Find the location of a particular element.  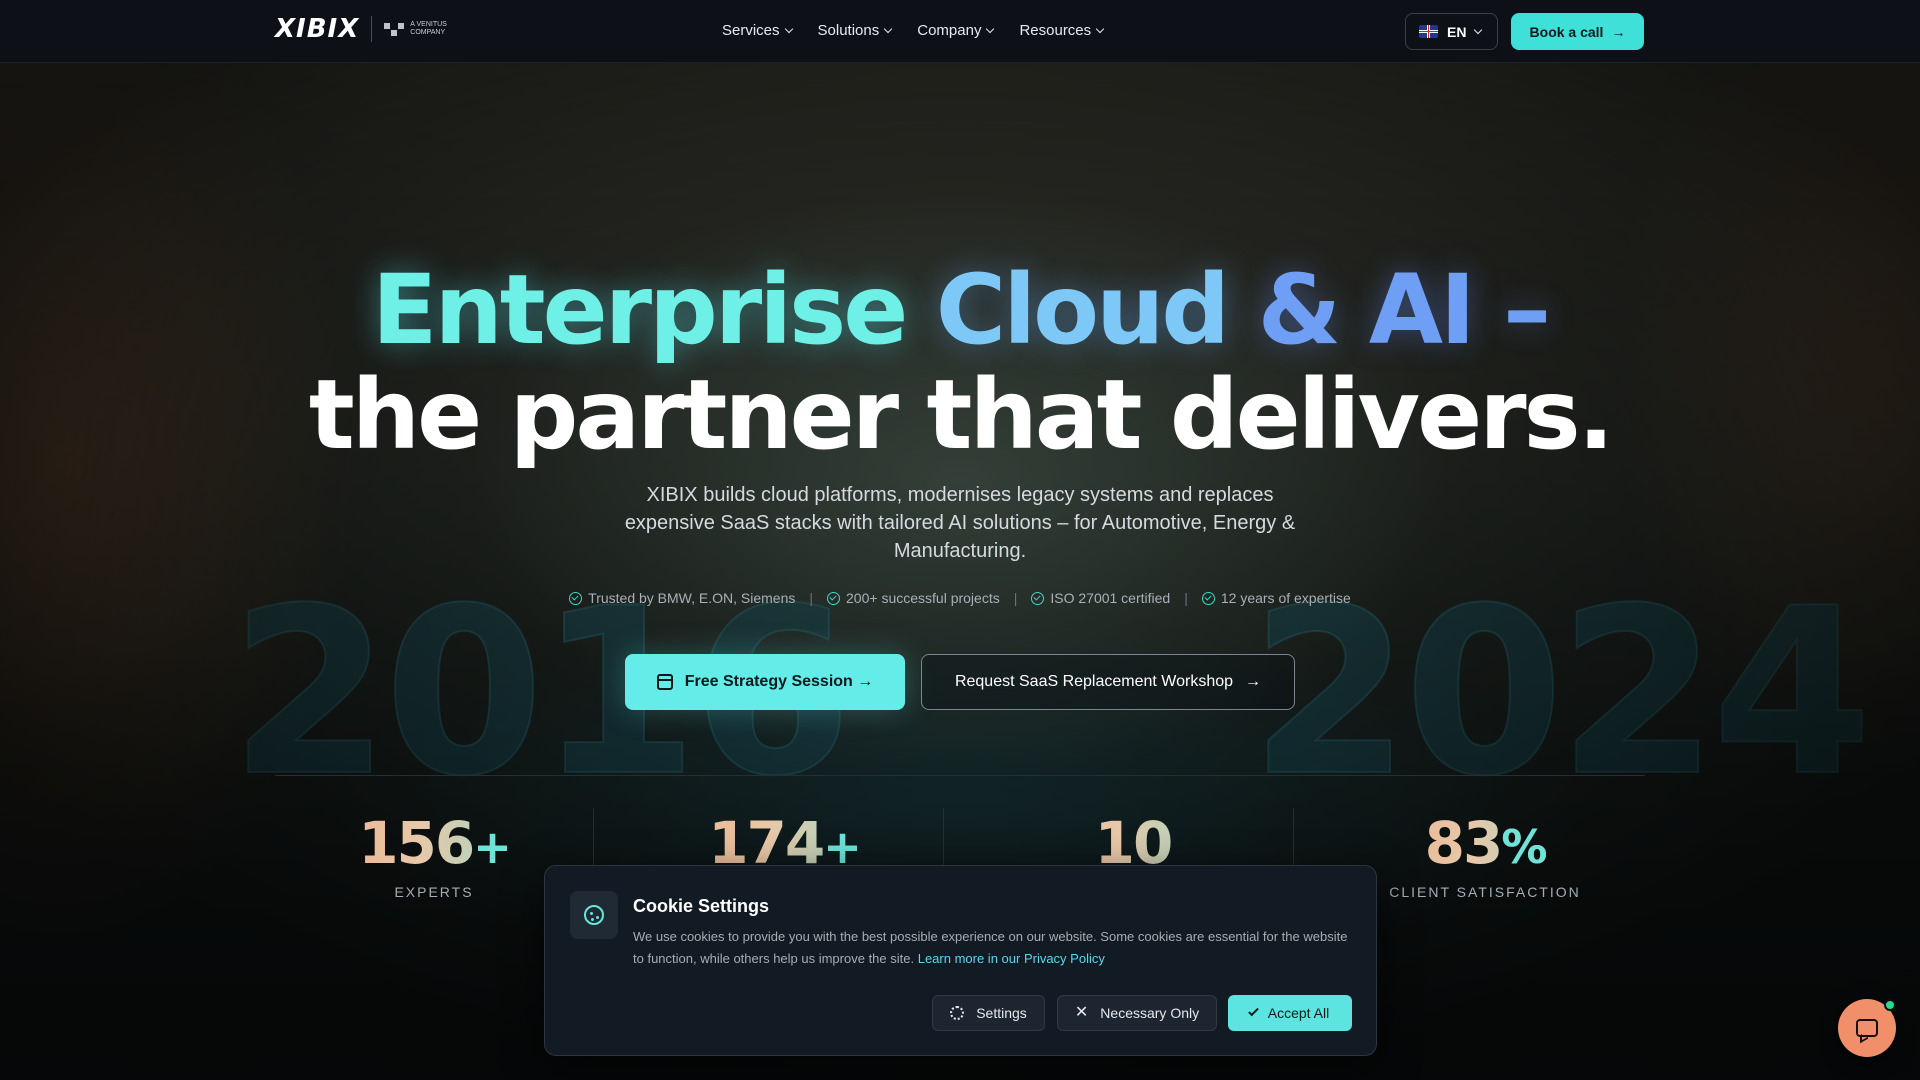

stat-experts: 156+ EXPERTS is located at coordinates (434, 854).